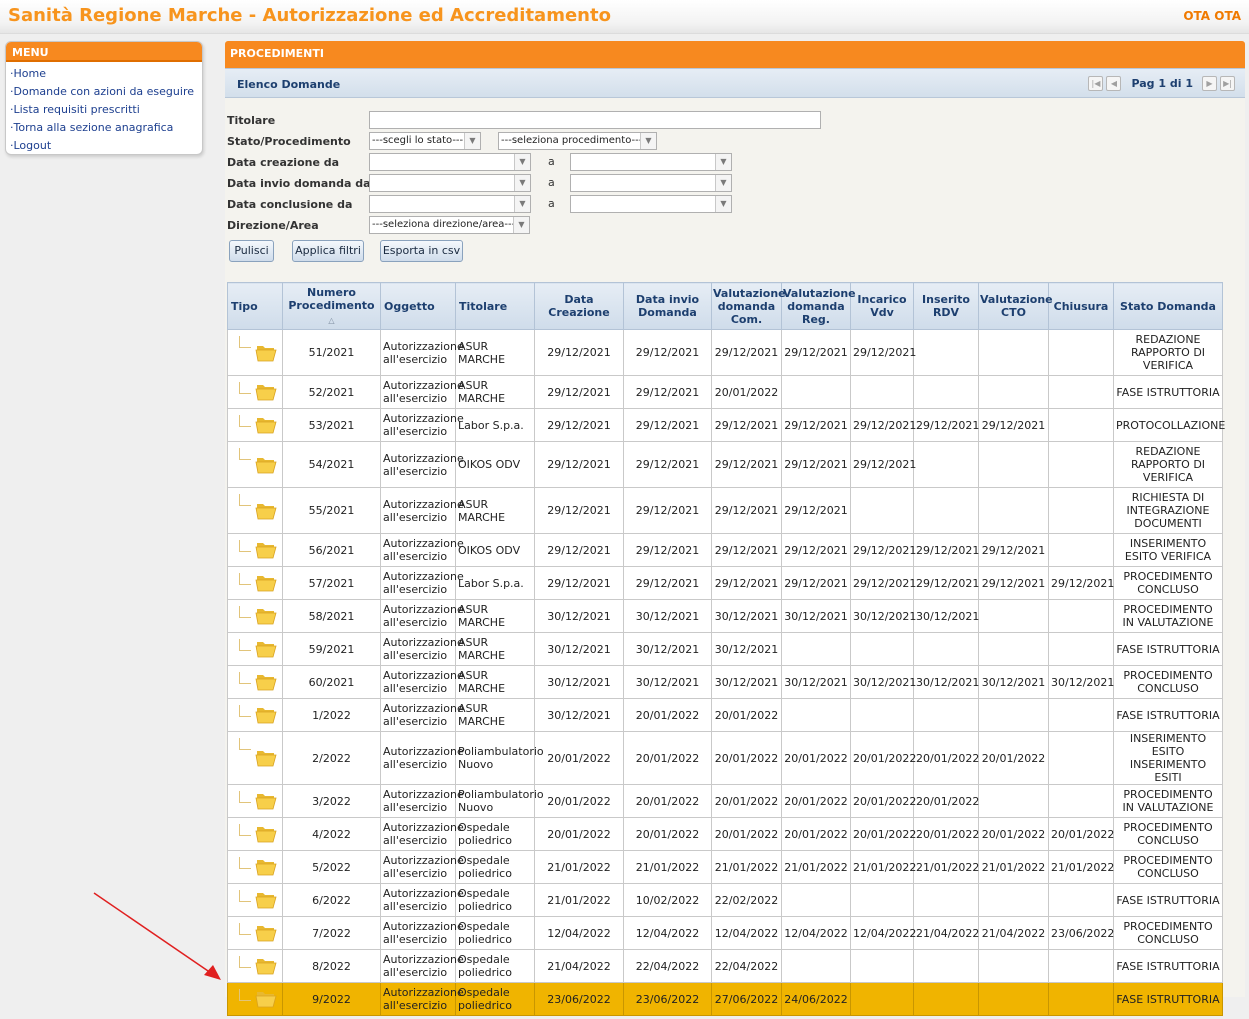  I want to click on applica-filtri-button: Applica filtri, so click(328, 251).